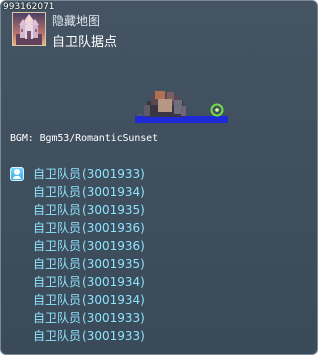  I want to click on castle-thumbnail-icon, so click(29, 29).